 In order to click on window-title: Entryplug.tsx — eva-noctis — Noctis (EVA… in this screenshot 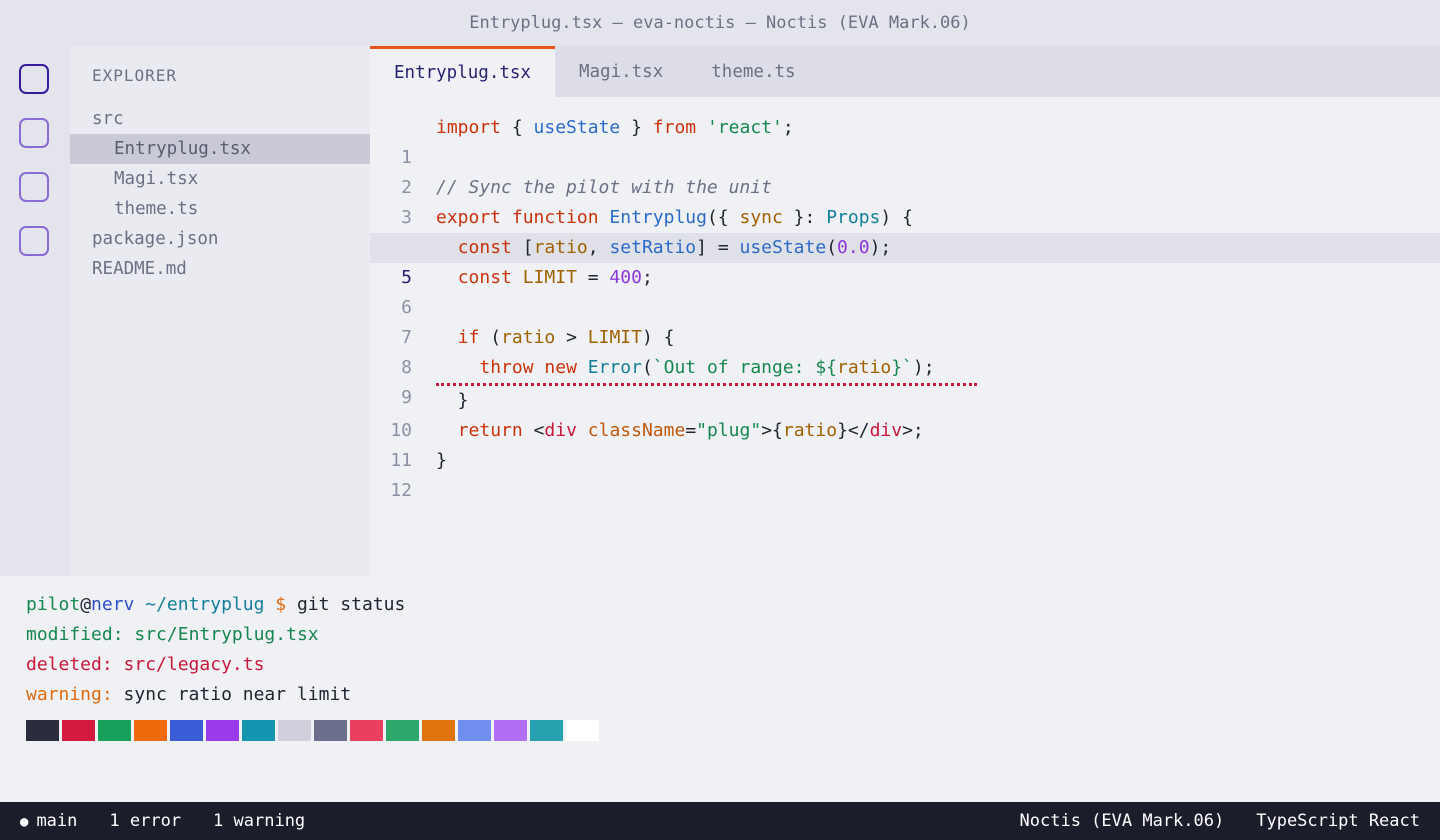, I will do `click(720, 23)`.